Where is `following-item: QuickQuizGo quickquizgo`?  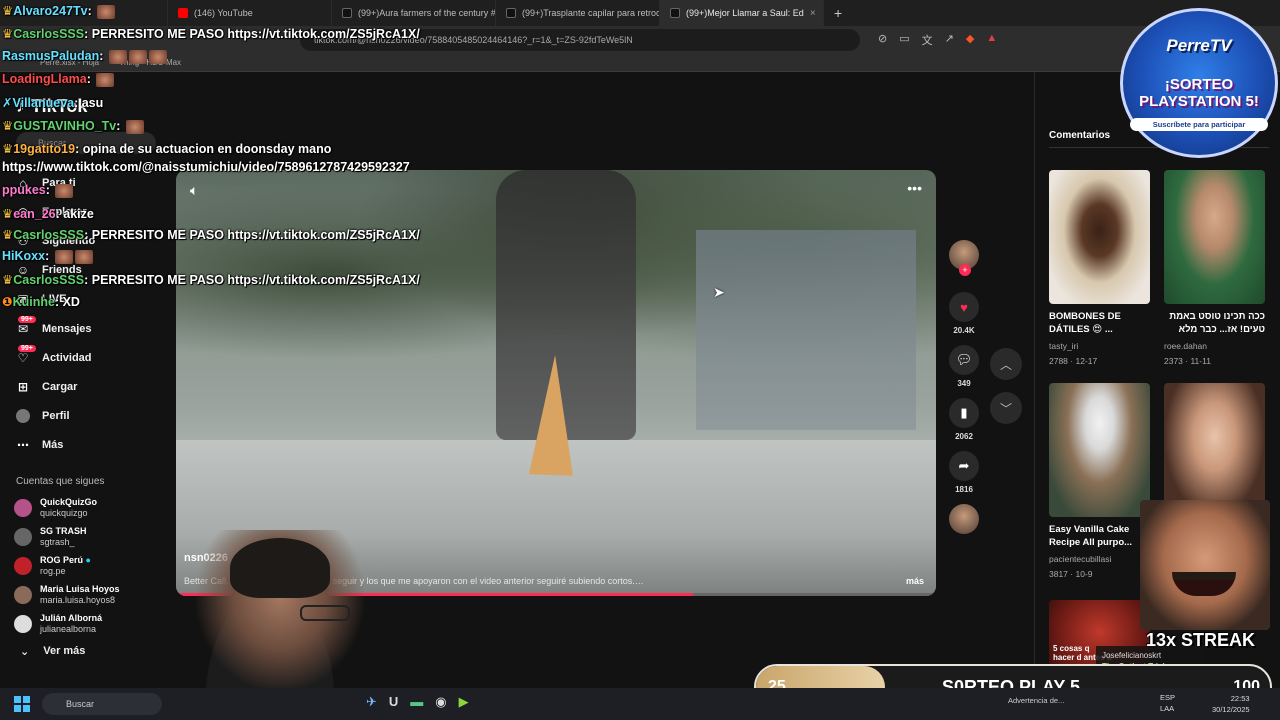 following-item: QuickQuizGo quickquizgo is located at coordinates (94, 507).